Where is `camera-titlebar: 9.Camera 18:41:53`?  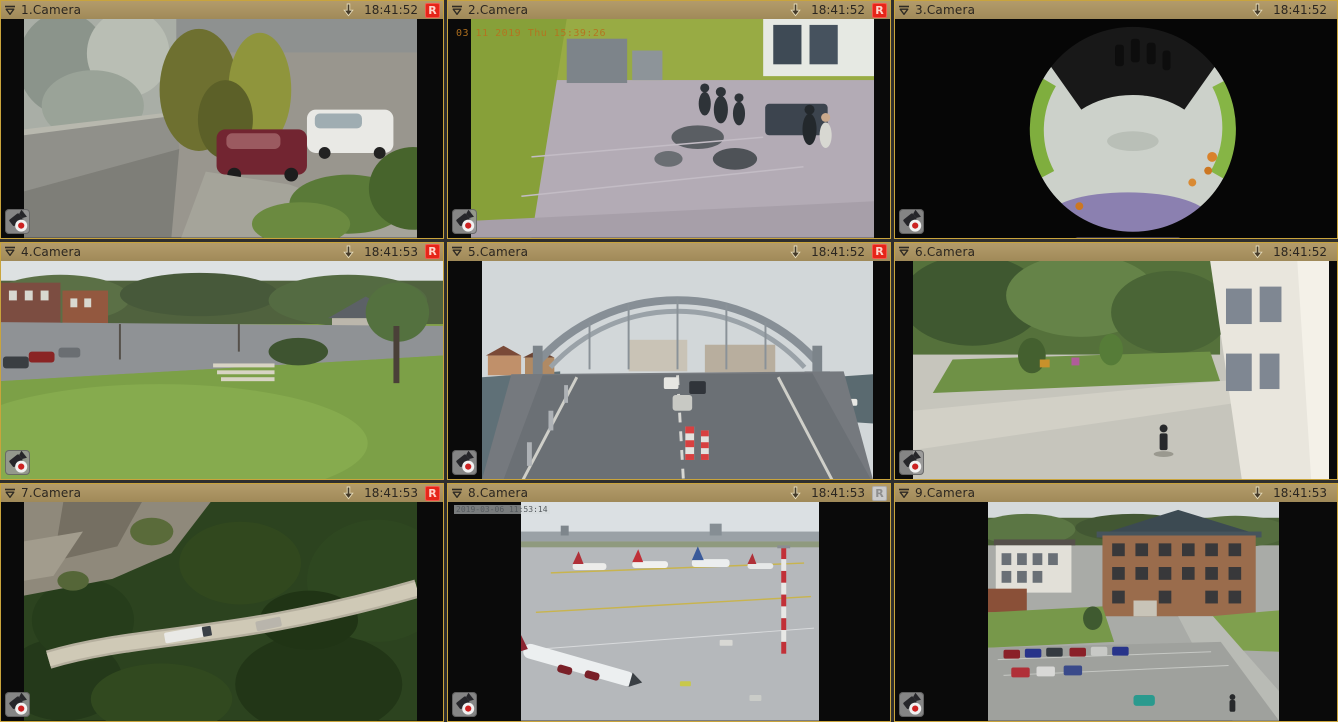 camera-titlebar: 9.Camera 18:41:53 is located at coordinates (1116, 493).